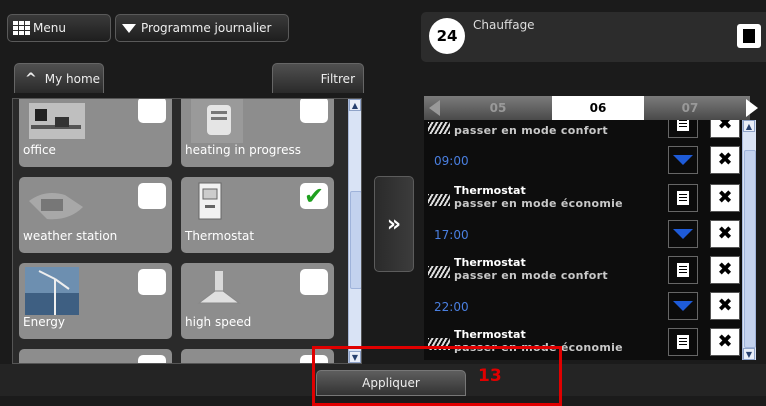  I want to click on grid-menu-icon, so click(21, 28).